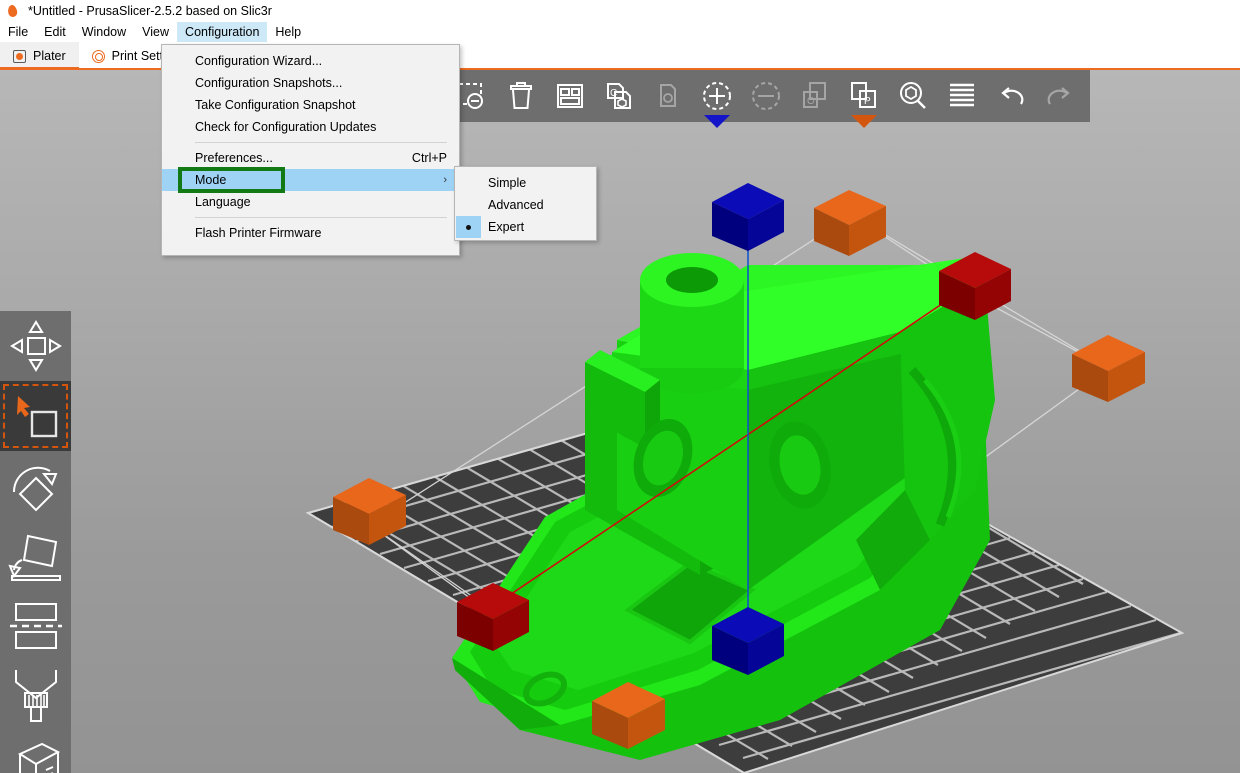 The width and height of the screenshot is (1240, 773). I want to click on split-to-objects-icon: O, so click(814, 96).